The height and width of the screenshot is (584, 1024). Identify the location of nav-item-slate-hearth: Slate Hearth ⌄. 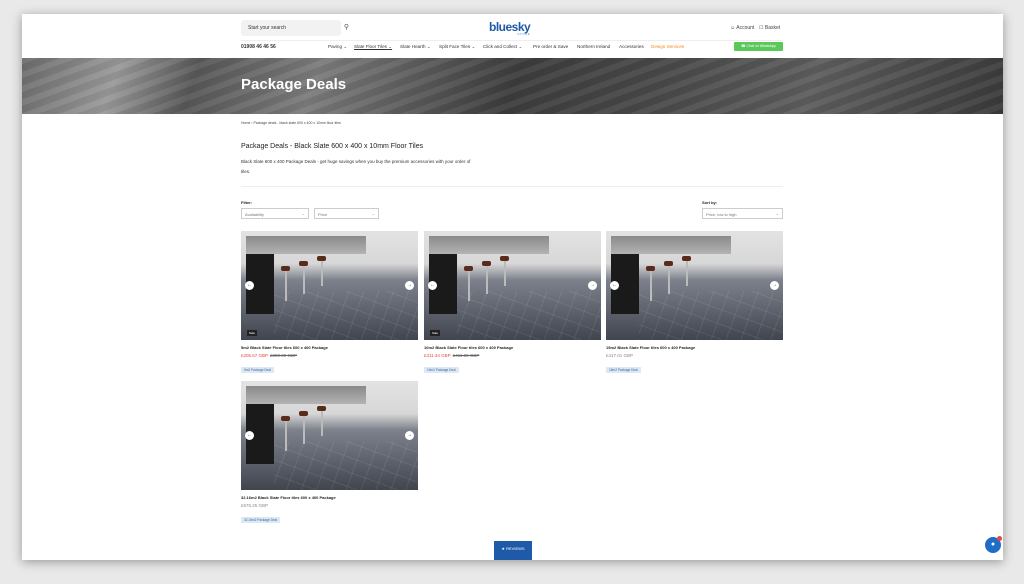
(415, 47).